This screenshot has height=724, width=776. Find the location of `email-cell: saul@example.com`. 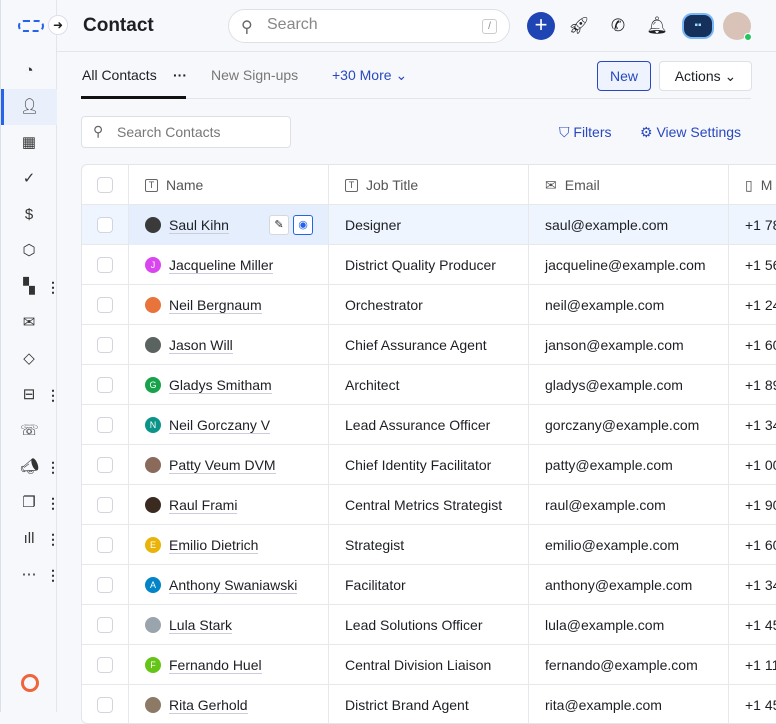

email-cell: saul@example.com is located at coordinates (629, 225).